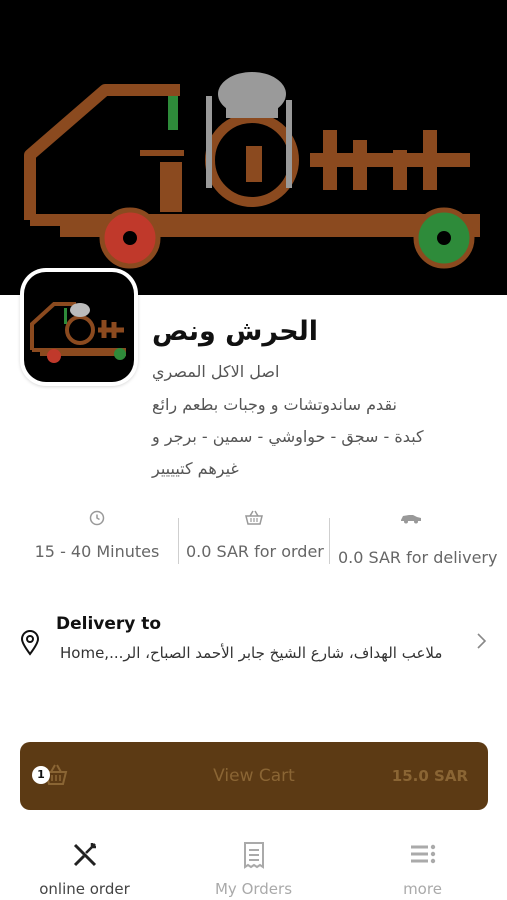 The height and width of the screenshot is (900, 507). What do you see at coordinates (422, 869) in the screenshot?
I see `tab-more: more` at bounding box center [422, 869].